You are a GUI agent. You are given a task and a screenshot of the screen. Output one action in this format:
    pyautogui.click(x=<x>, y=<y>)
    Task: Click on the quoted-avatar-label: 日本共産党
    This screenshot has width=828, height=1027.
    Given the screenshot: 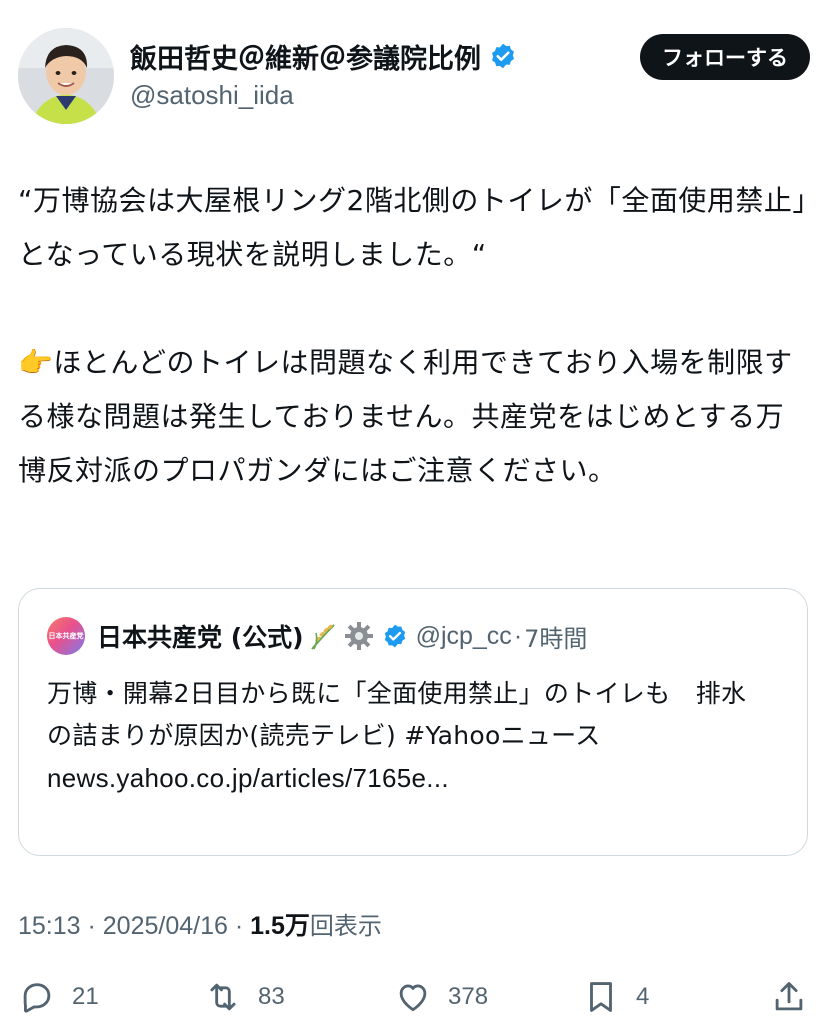 What is the action you would take?
    pyautogui.click(x=66, y=636)
    